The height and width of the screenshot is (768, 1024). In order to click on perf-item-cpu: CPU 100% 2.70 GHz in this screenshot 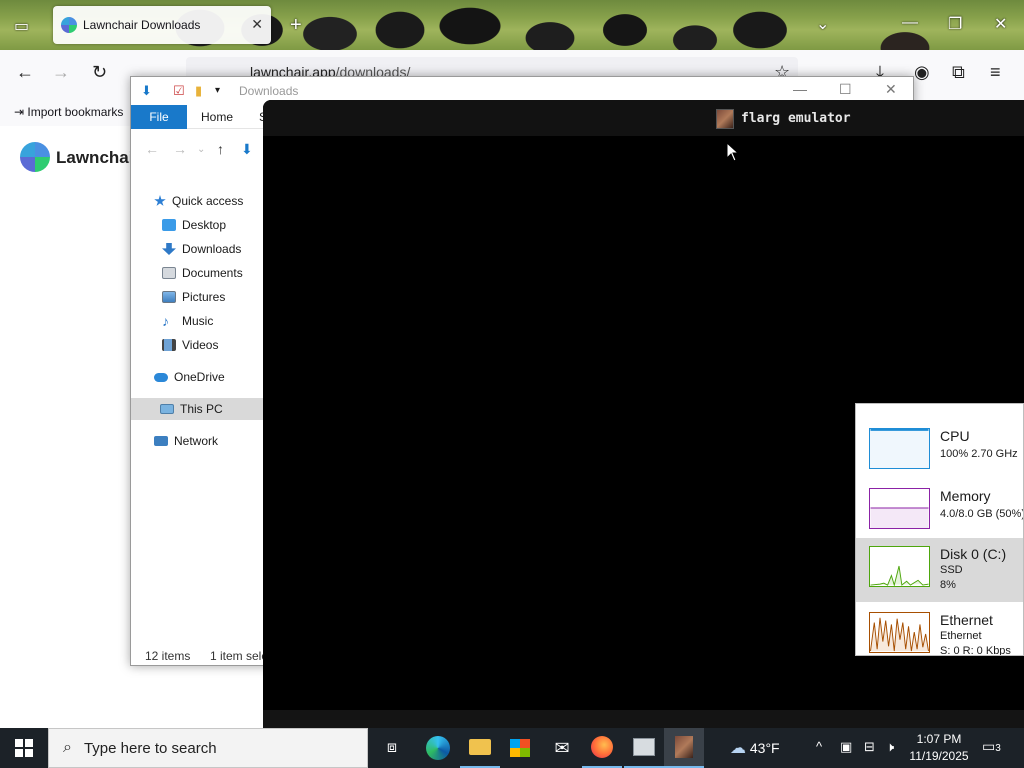, I will do `click(939, 453)`.